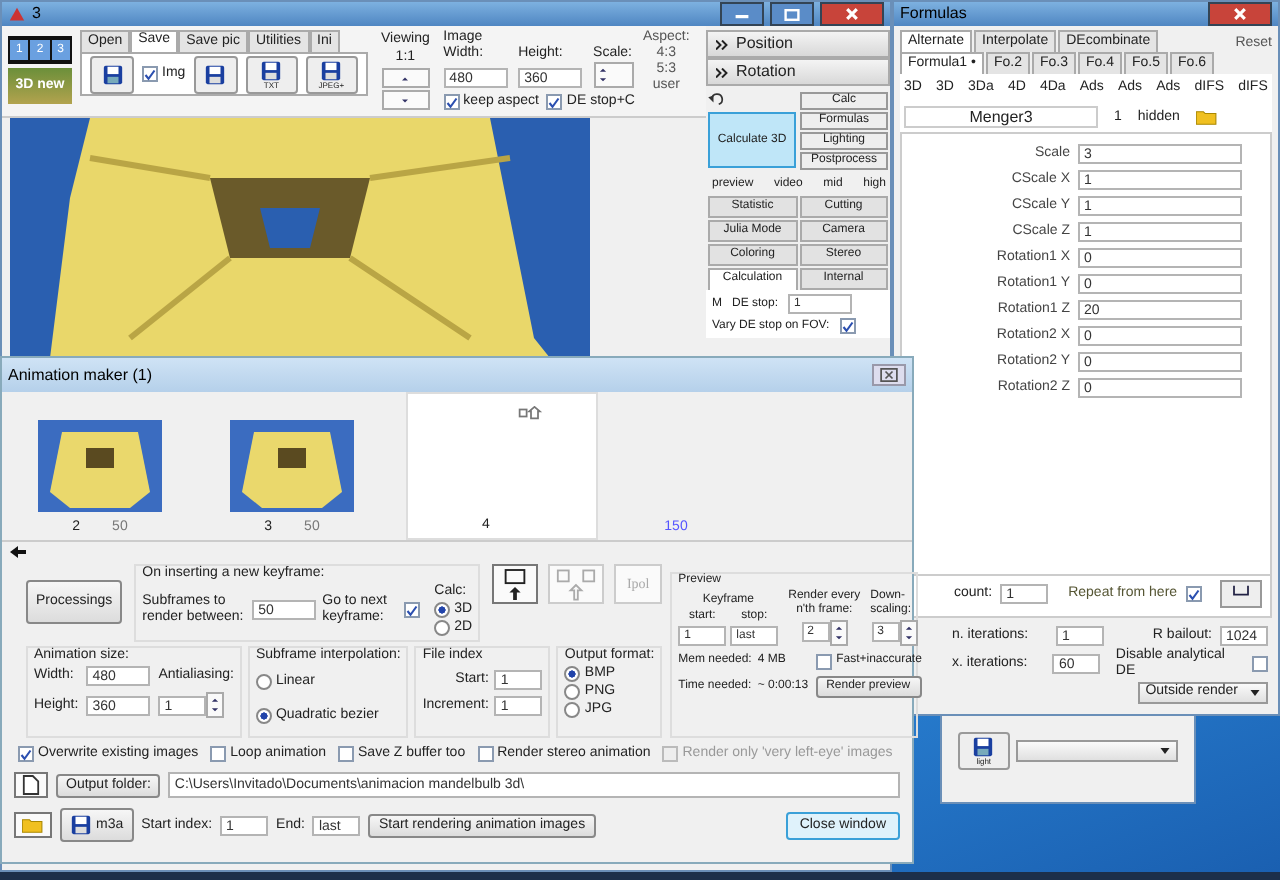 This screenshot has height=880, width=1280. What do you see at coordinates (80, 375) in the screenshot?
I see `window-title: Animation maker (1)` at bounding box center [80, 375].